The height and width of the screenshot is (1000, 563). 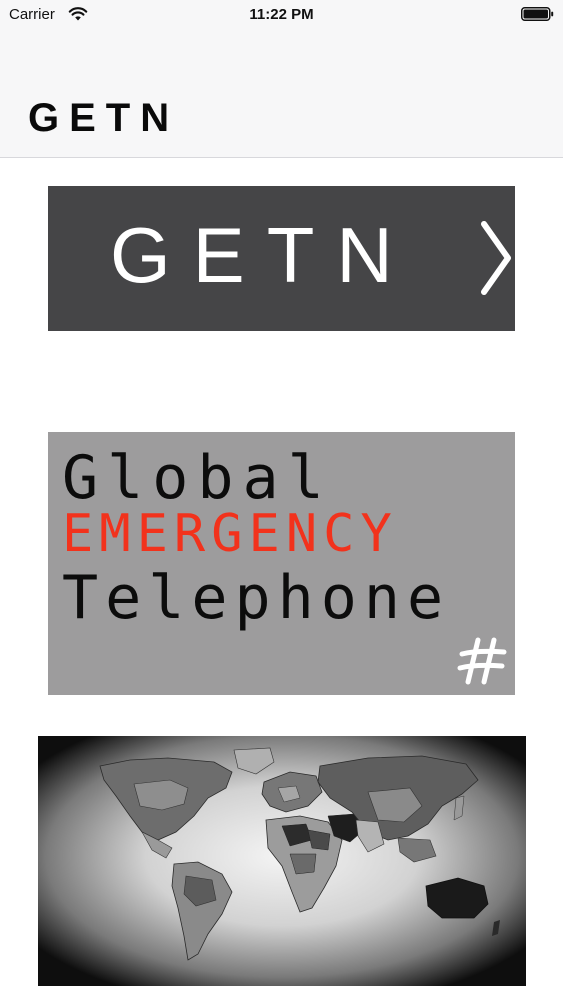 I want to click on status-bar: Carrier 11:22 PM, so click(x=281, y=15).